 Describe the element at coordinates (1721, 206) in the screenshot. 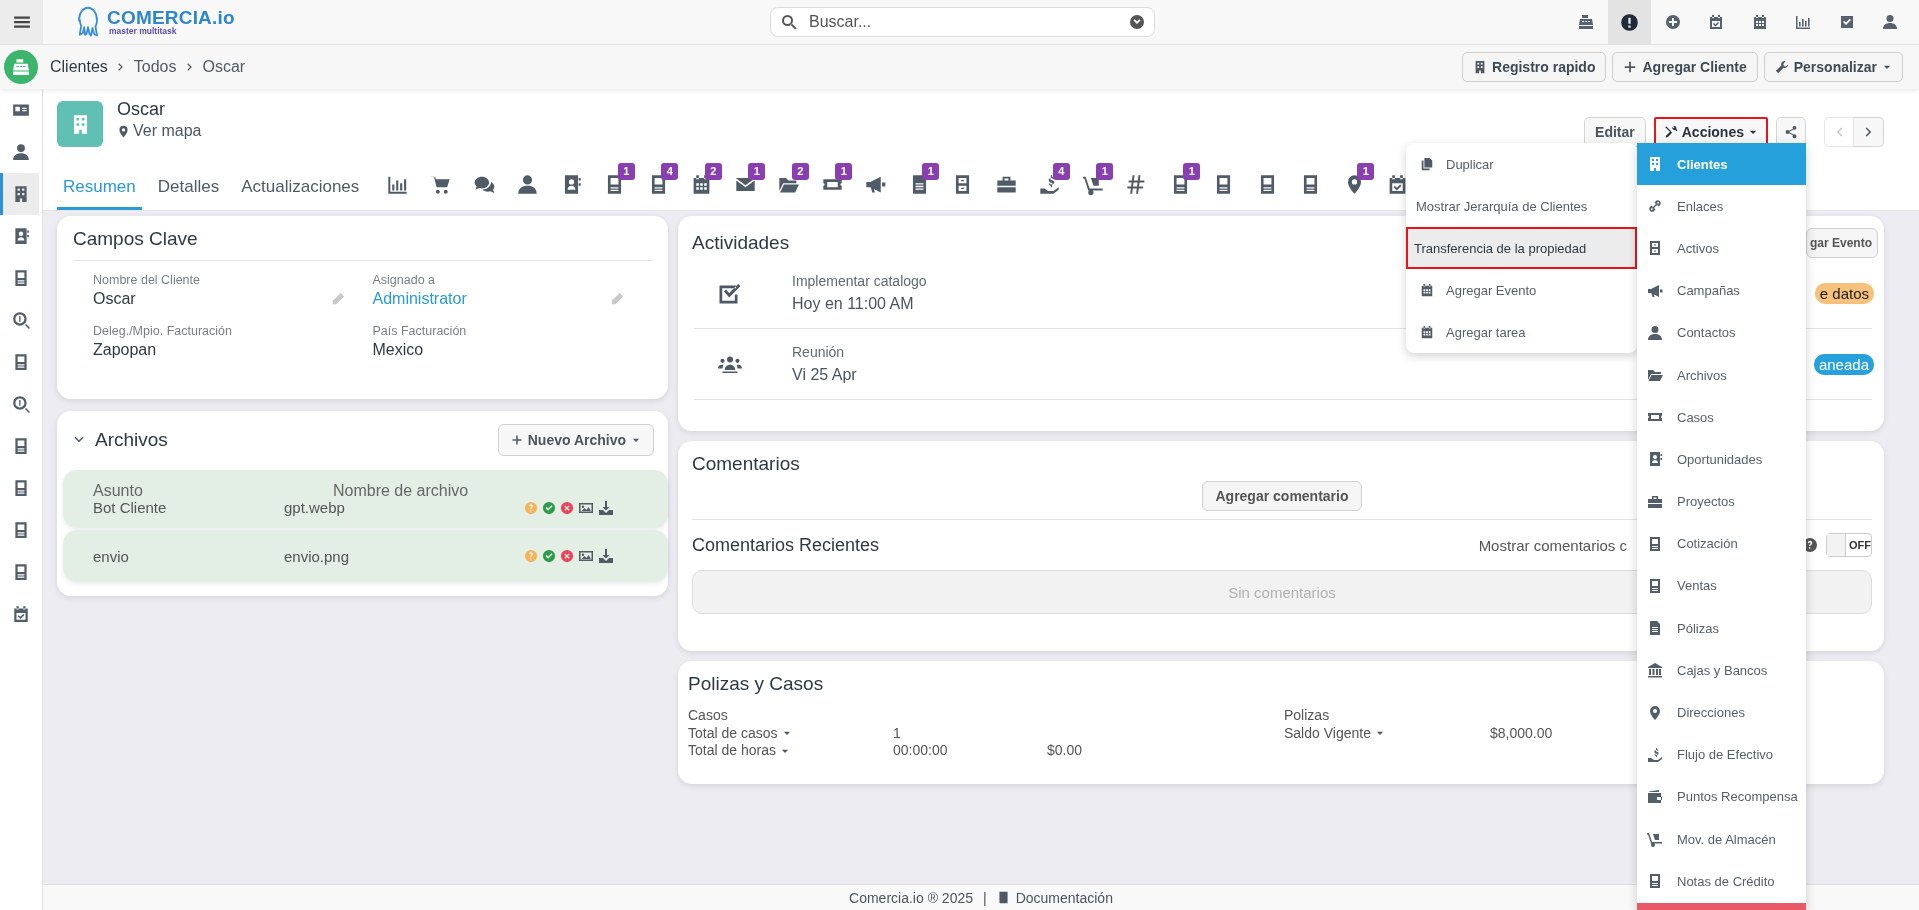

I see `menu-item: Enlaces` at that location.